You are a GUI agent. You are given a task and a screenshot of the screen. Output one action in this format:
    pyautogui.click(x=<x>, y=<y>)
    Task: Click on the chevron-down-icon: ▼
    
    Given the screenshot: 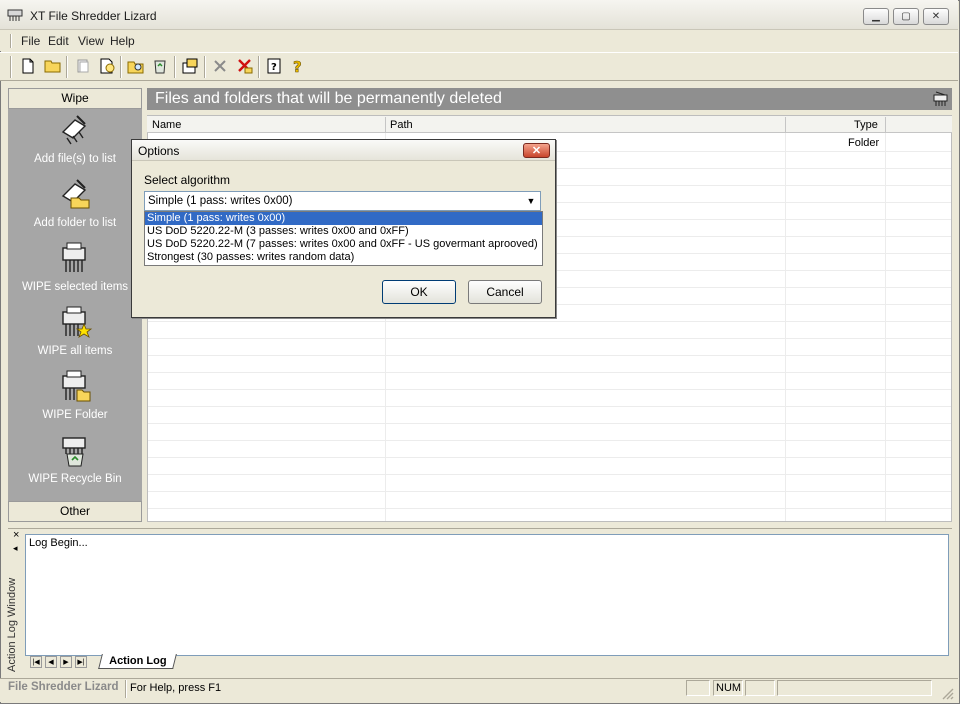 What is the action you would take?
    pyautogui.click(x=531, y=201)
    